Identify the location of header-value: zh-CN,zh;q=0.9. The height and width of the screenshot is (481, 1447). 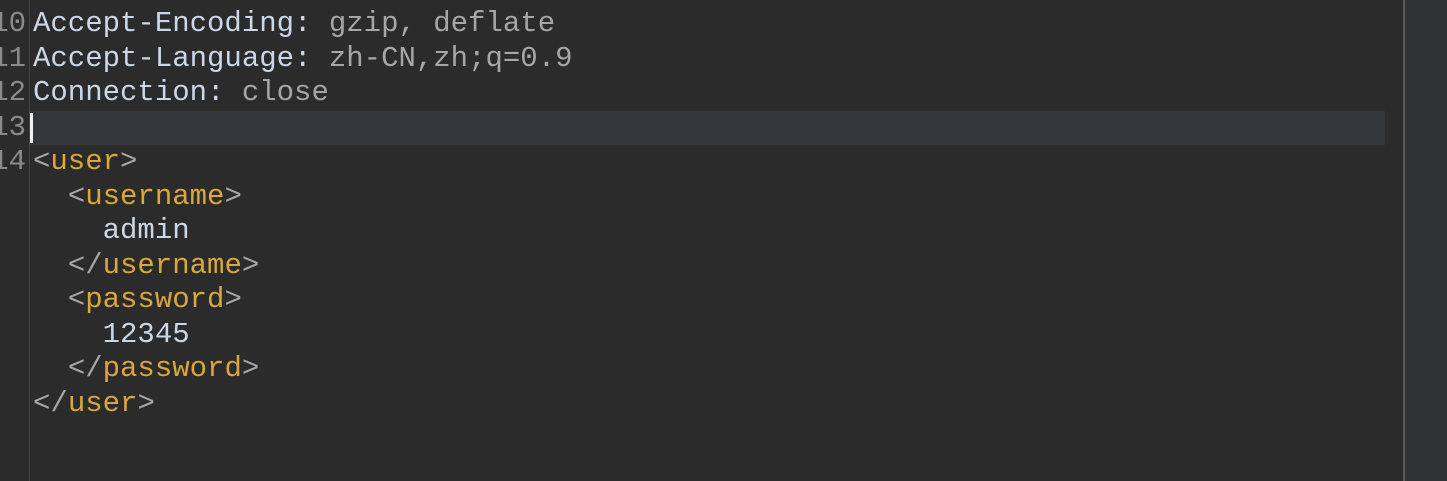
(450, 58).